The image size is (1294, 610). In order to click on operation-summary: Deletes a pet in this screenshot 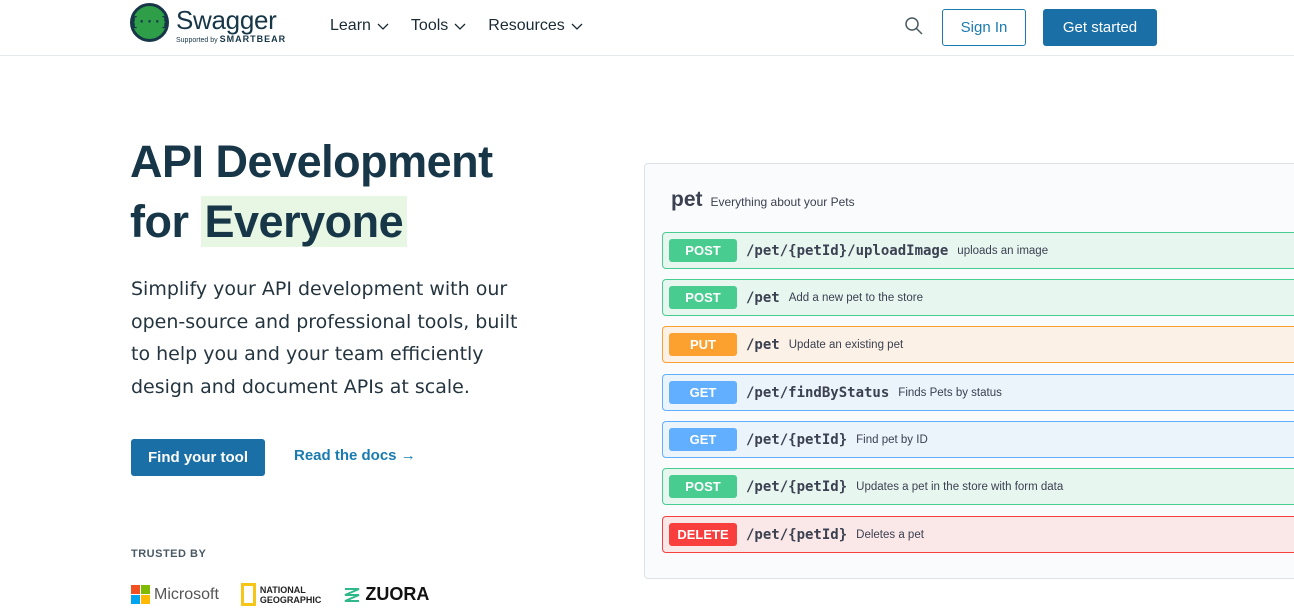, I will do `click(890, 534)`.